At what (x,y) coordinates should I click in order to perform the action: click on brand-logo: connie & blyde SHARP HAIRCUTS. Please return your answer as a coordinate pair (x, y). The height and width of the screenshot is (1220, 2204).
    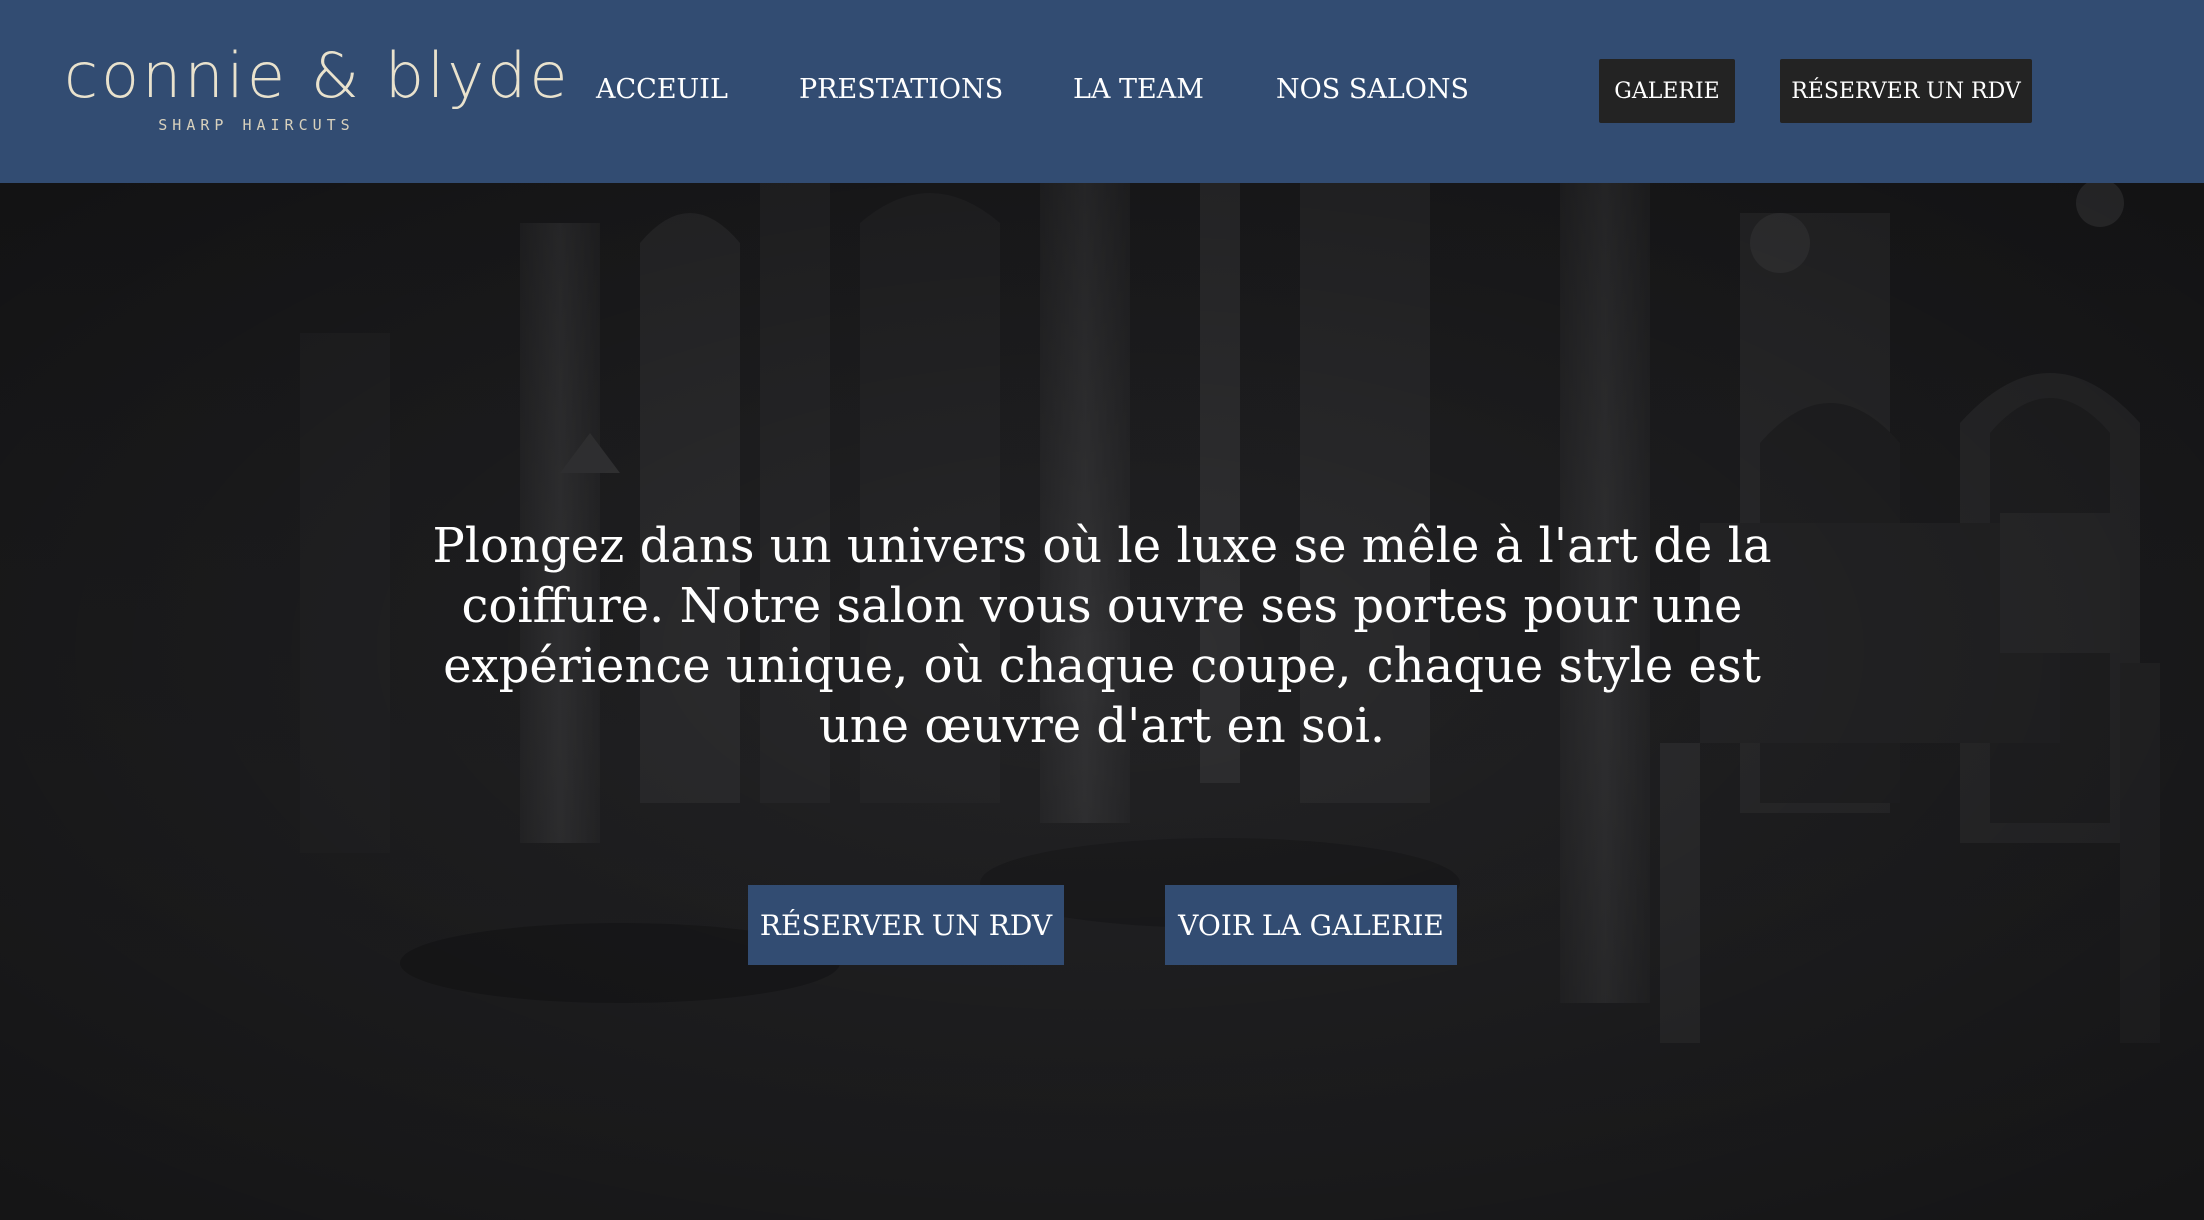
    Looking at the image, I should click on (316, 90).